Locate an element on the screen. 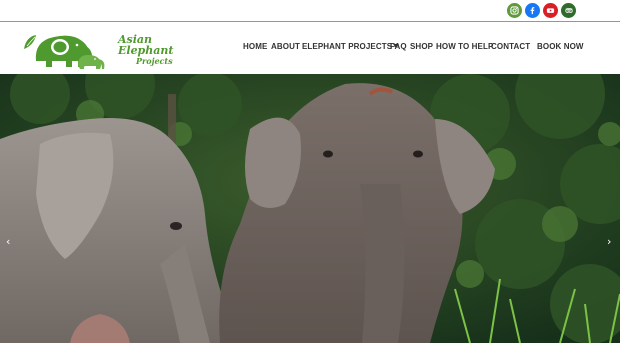 Image resolution: width=620 pixels, height=343 pixels. nav-book-now: BOOK NOW is located at coordinates (560, 46).